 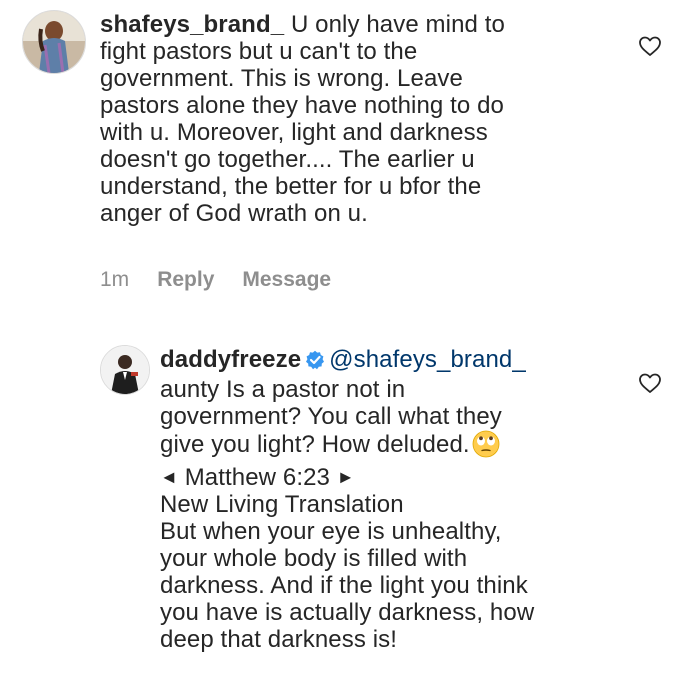 What do you see at coordinates (279, 639) in the screenshot?
I see `verse-text-line: deep that darkness is!` at bounding box center [279, 639].